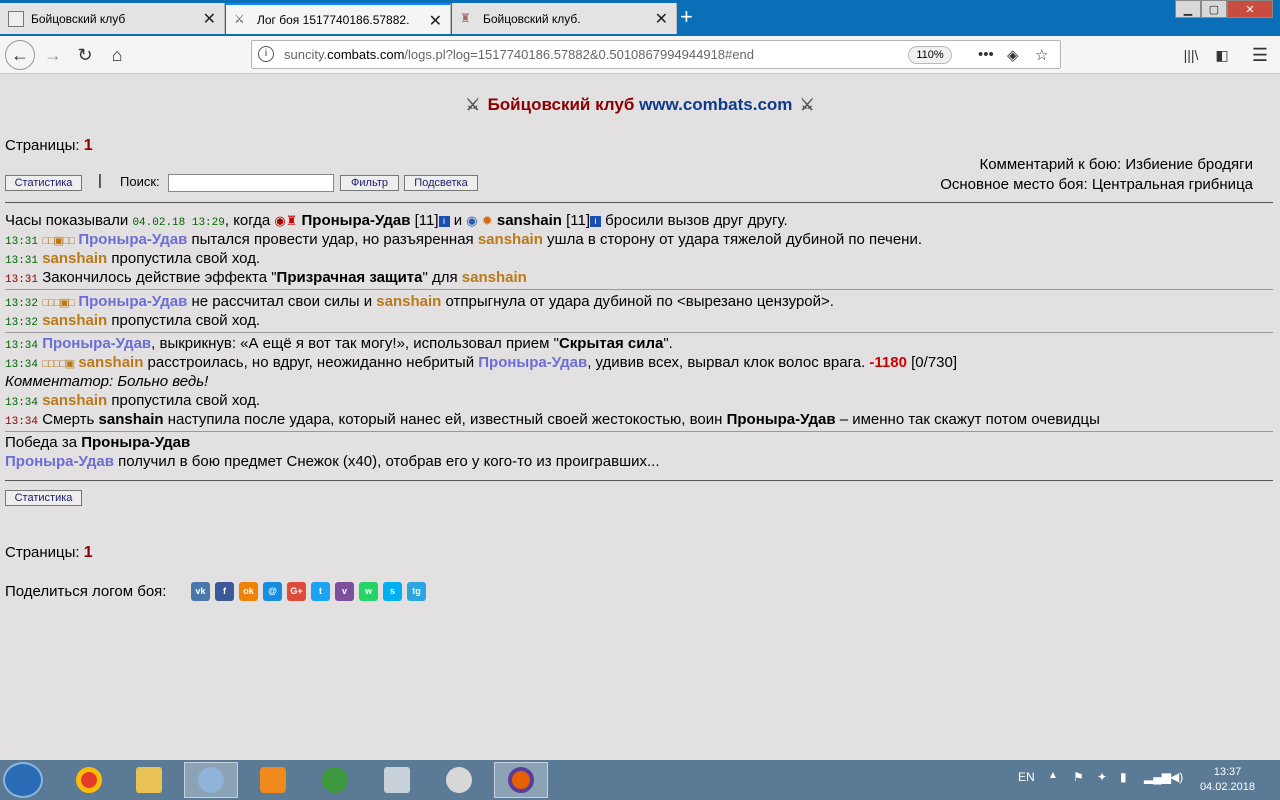 The image size is (1280, 800). Describe the element at coordinates (296, 591) in the screenshot. I see `googleplus-share-icon: G+` at that location.